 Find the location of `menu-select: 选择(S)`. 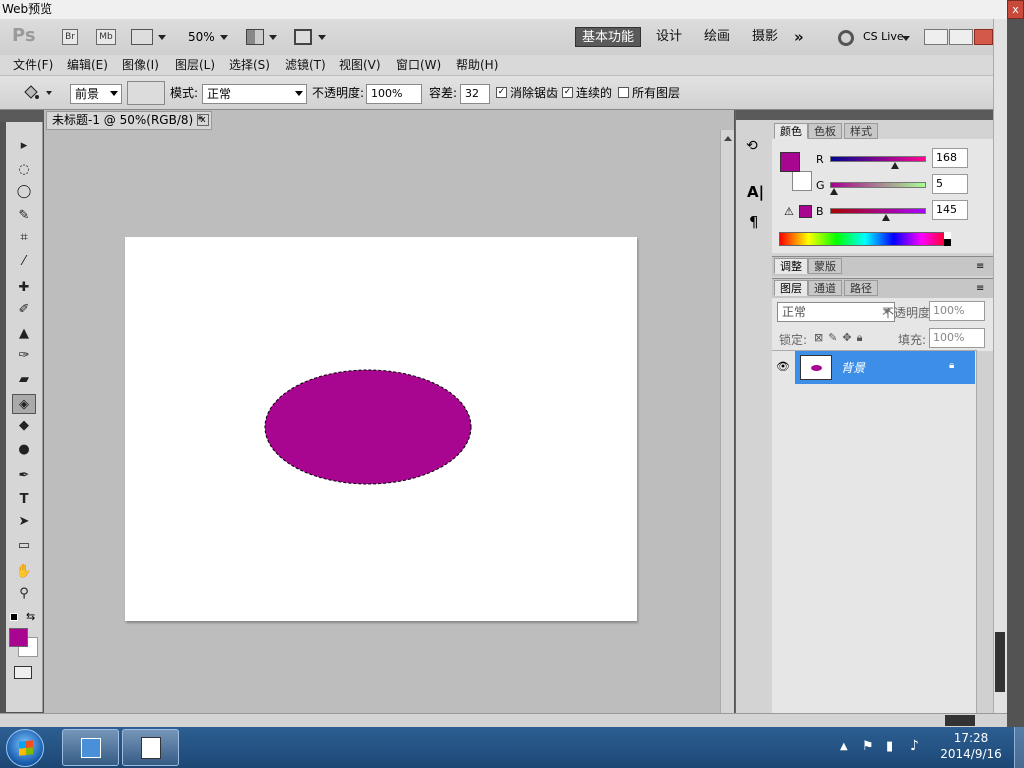

menu-select: 选择(S) is located at coordinates (249, 65).